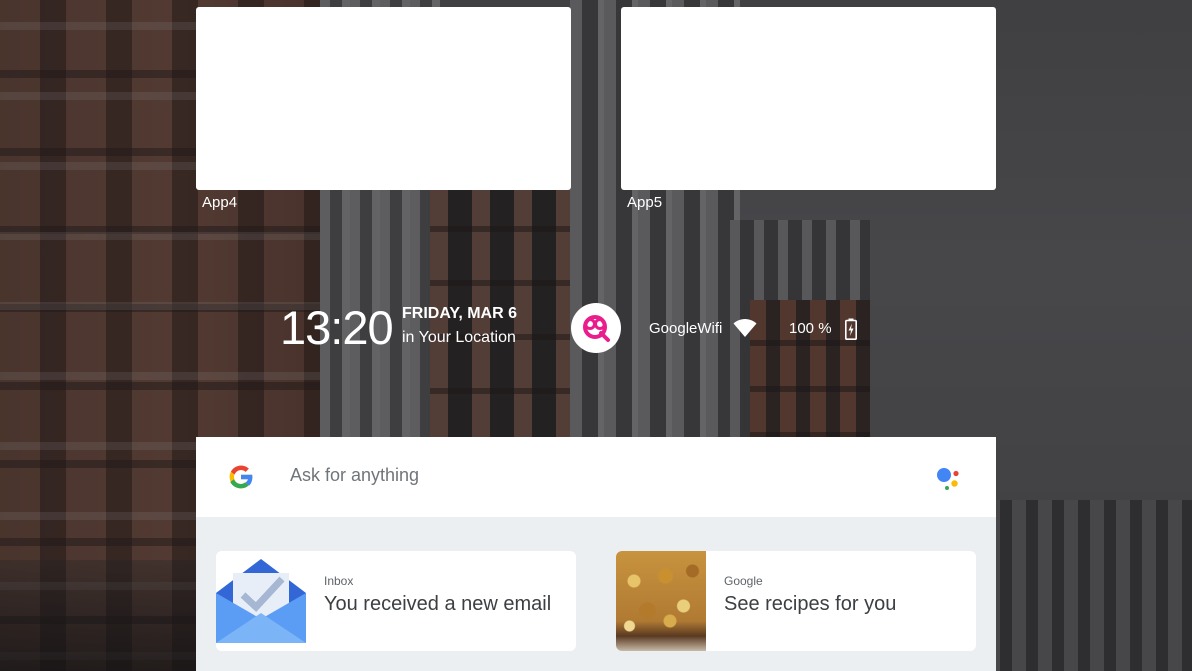 This screenshot has height=671, width=1192. Describe the element at coordinates (261, 601) in the screenshot. I see `inbox-icon` at that location.